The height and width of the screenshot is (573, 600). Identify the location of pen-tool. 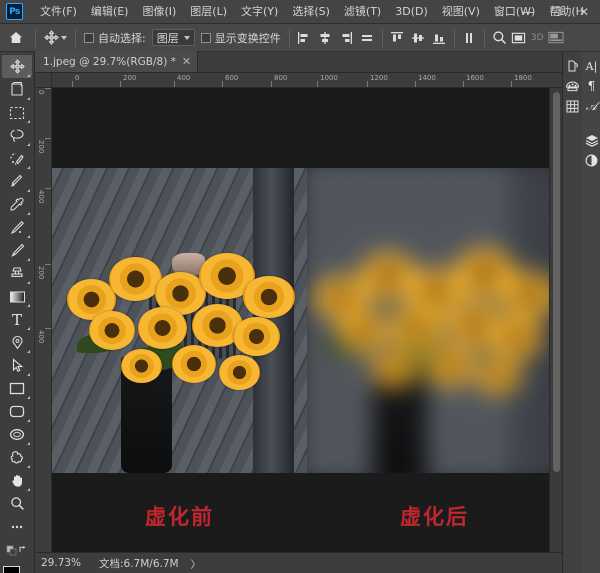
(17, 342).